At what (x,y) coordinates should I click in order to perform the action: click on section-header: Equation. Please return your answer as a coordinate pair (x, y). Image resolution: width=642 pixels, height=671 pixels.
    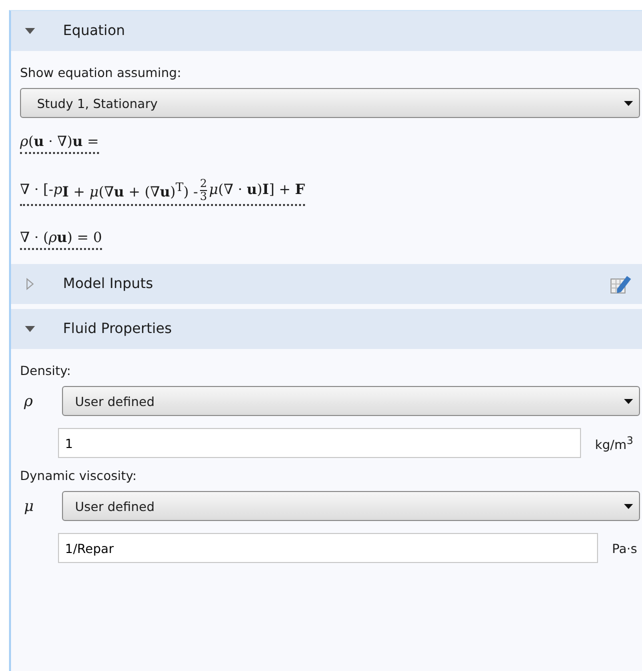
    Looking at the image, I should click on (326, 31).